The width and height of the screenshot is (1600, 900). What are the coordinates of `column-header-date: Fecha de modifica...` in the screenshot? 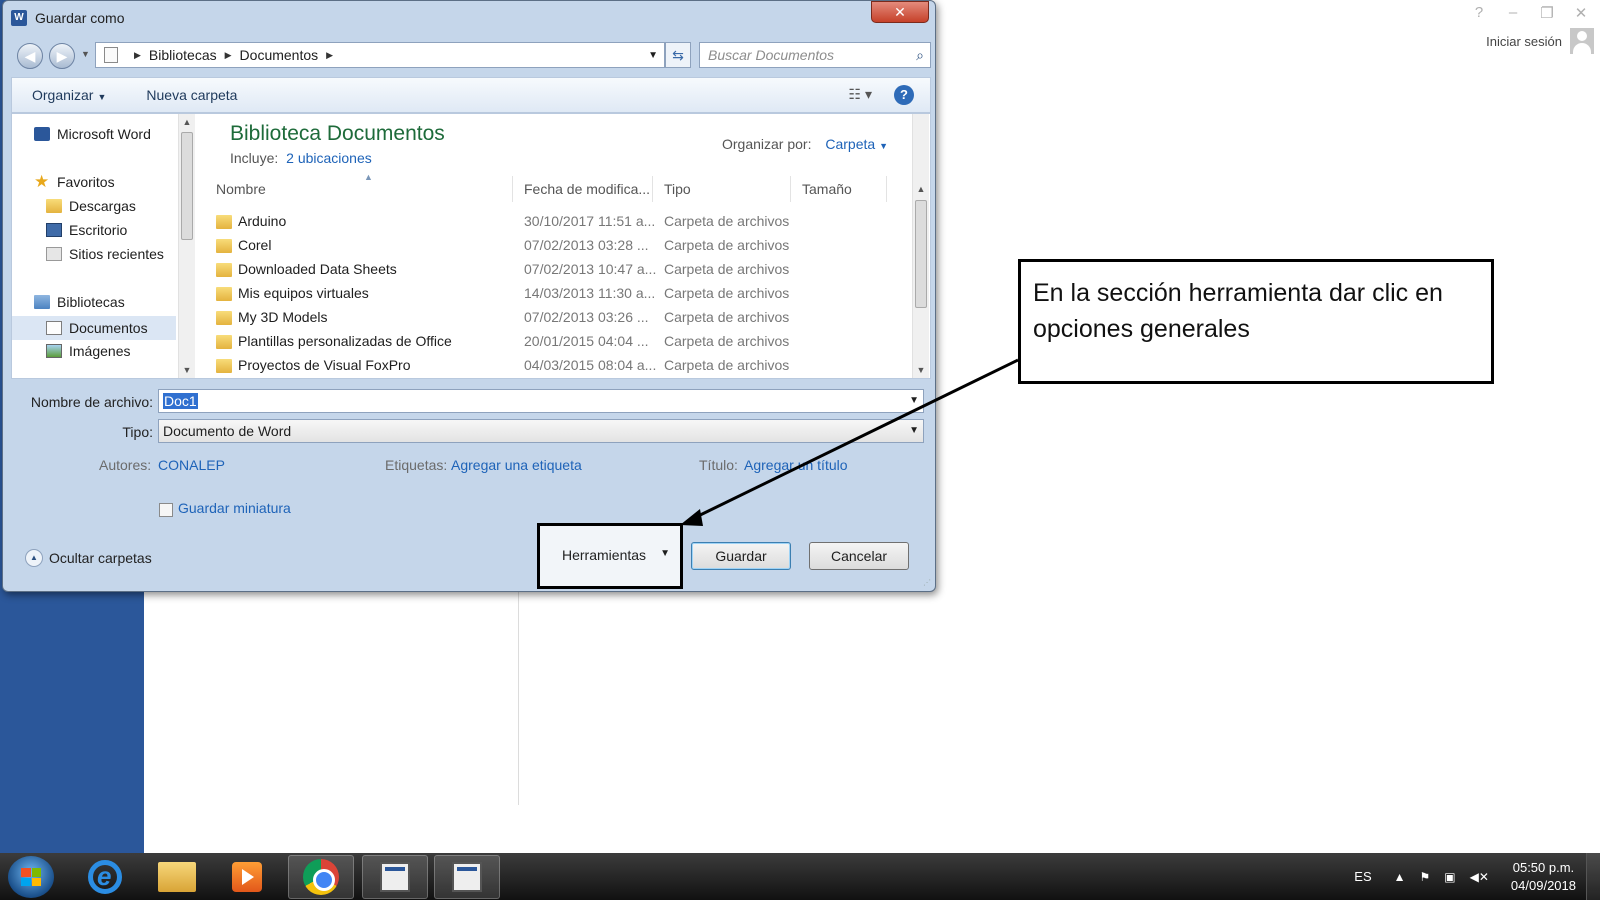 It's located at (587, 189).